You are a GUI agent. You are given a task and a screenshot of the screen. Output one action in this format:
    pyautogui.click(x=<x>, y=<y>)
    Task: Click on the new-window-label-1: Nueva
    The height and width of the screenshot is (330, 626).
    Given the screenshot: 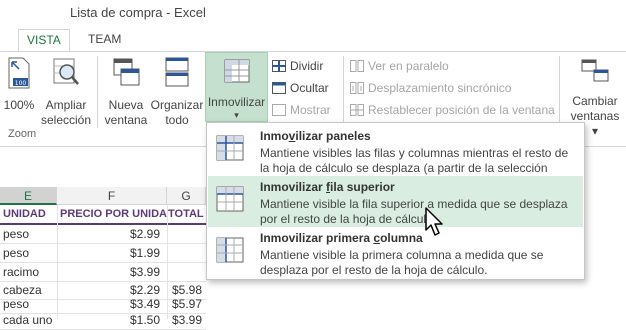 What is the action you would take?
    pyautogui.click(x=126, y=105)
    